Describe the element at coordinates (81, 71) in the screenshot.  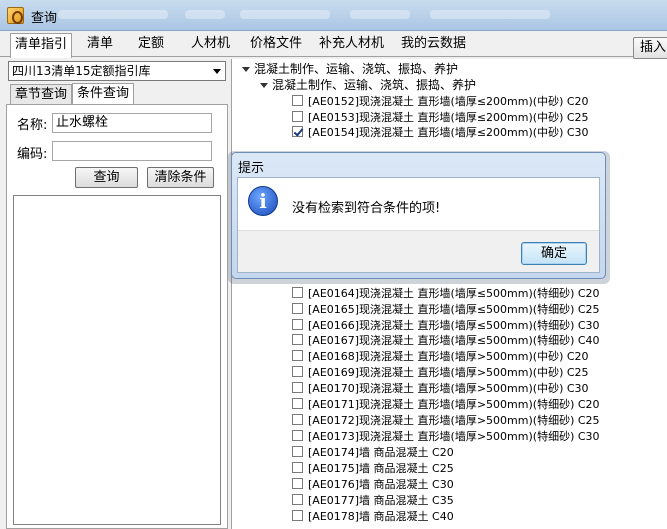
I see `library-select-value: 四川13清单15定额指引库` at that location.